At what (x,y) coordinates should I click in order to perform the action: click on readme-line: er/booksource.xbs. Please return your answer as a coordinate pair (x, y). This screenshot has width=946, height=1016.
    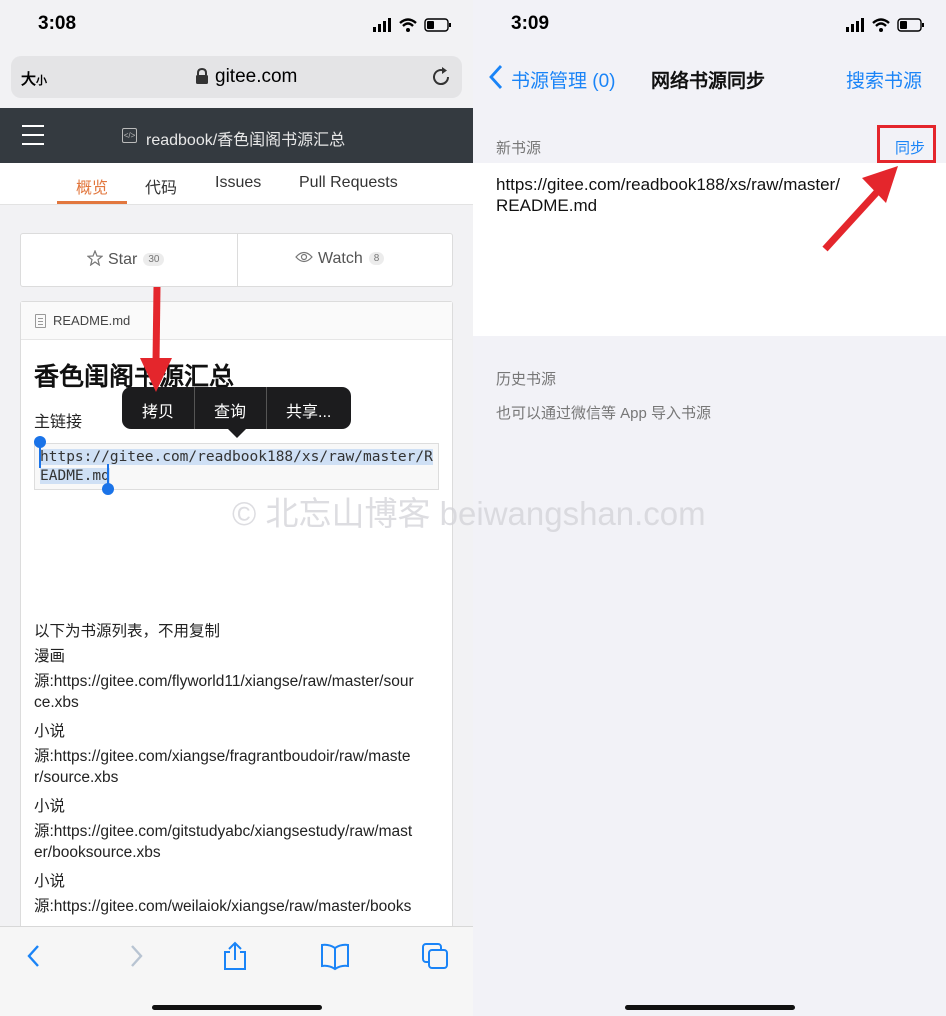
    Looking at the image, I should click on (97, 853).